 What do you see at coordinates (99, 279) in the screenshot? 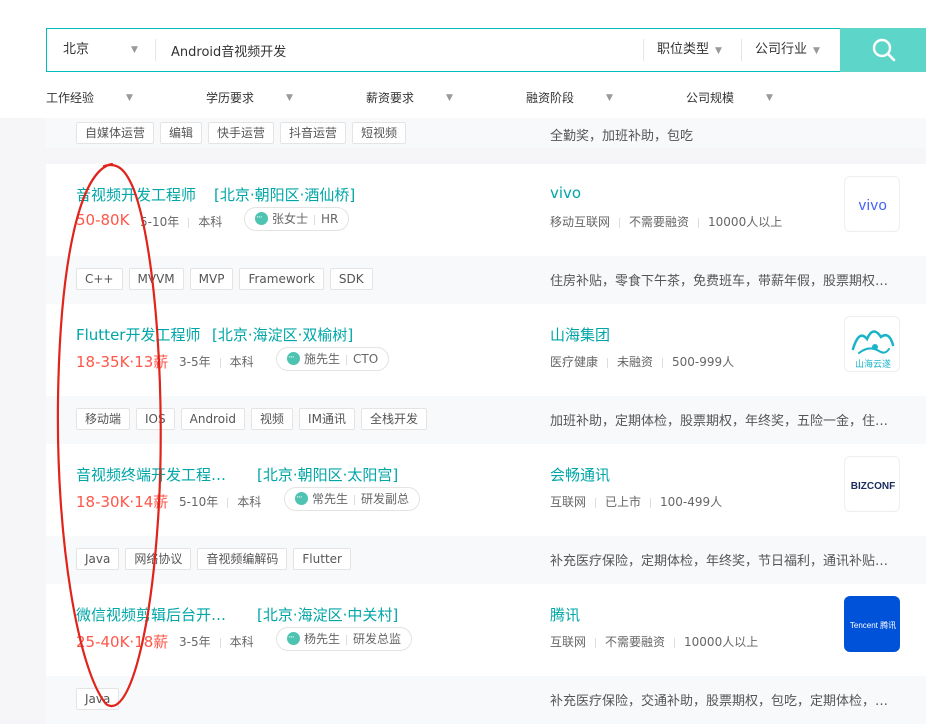
I see `job-tag: C++` at bounding box center [99, 279].